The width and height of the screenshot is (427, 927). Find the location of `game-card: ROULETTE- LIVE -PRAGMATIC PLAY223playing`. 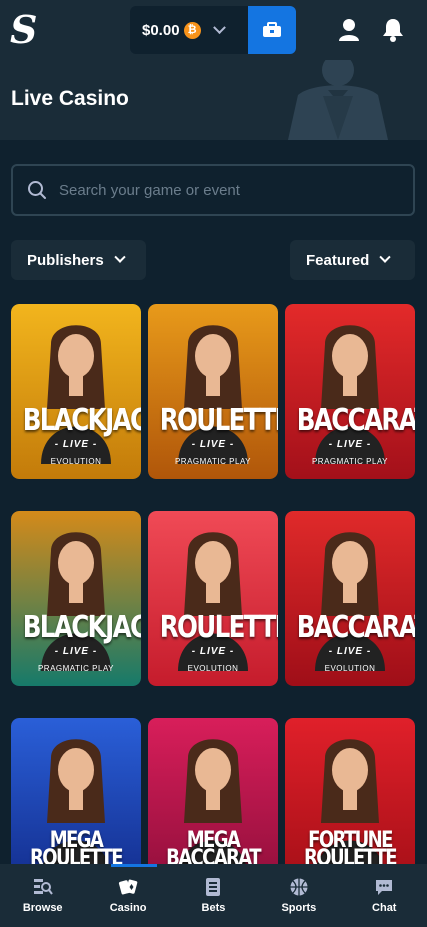

game-card: ROULETTE- LIVE -PRAGMATIC PLAY223playing is located at coordinates (213, 391).